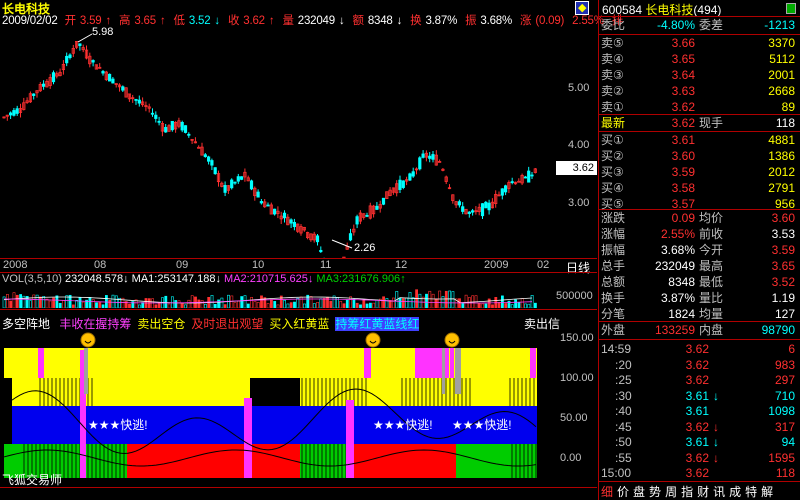 The height and width of the screenshot is (500, 800). What do you see at coordinates (781, 457) in the screenshot?
I see `tick-volume: 1595` at bounding box center [781, 457].